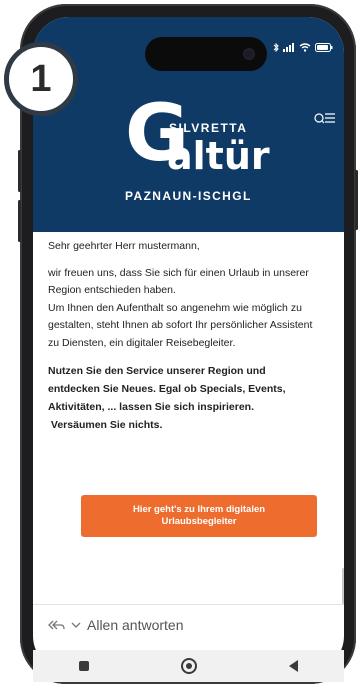  I want to click on email-bold-line: Versäumen Sie nichts., so click(106, 425).